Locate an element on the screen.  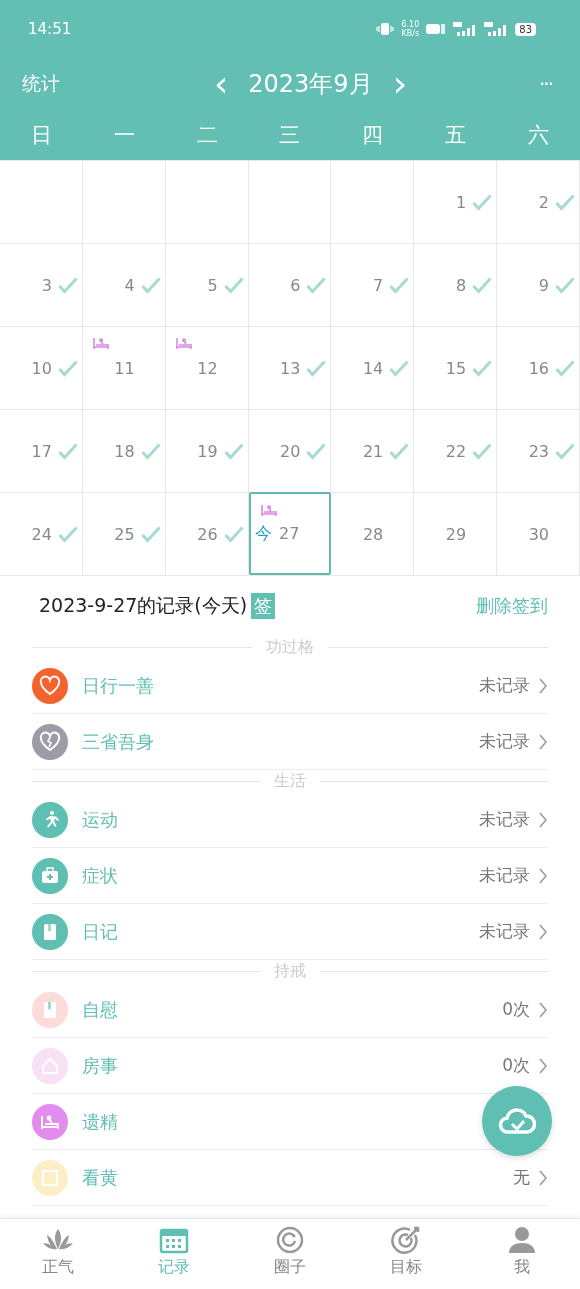
weekday-label: 日 is located at coordinates (41, 135).